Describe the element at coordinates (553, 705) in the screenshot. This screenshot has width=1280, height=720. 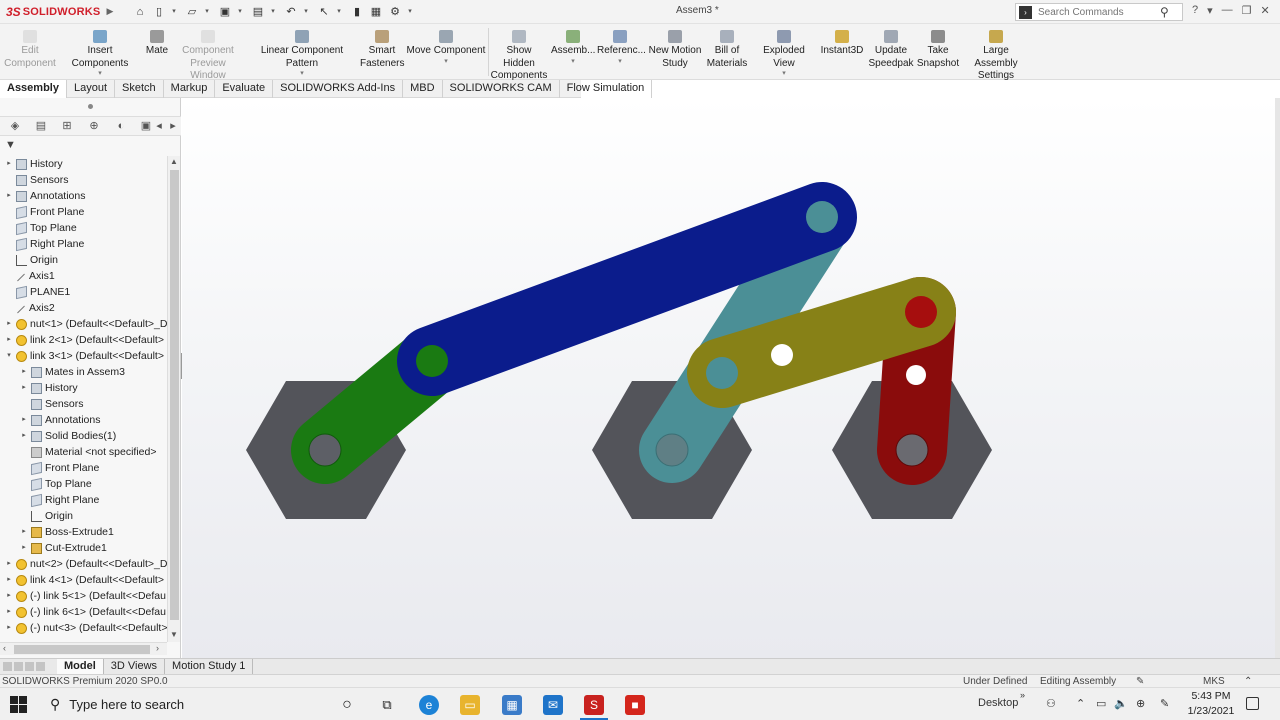
I see `mail-icon: ✉` at that location.